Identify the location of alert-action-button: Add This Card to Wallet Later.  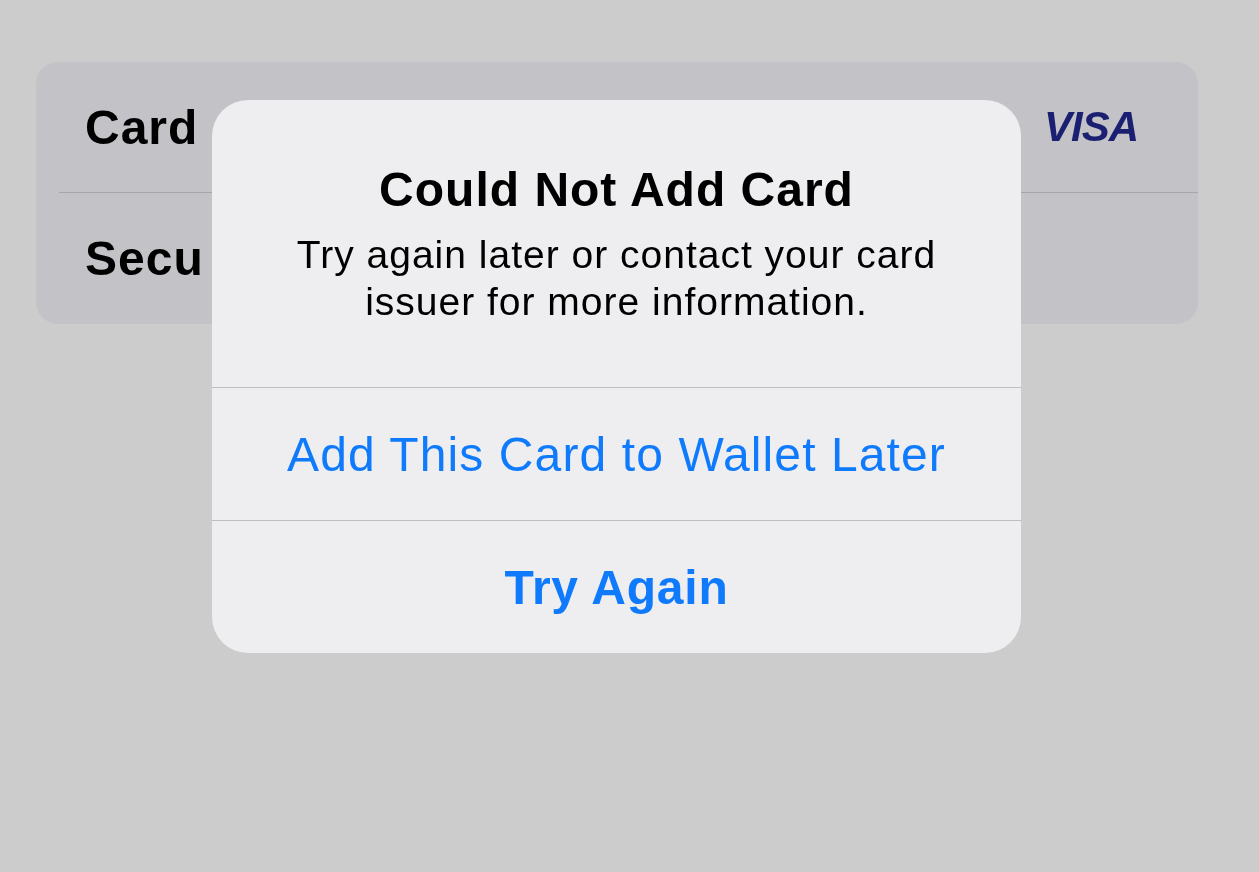
(616, 453).